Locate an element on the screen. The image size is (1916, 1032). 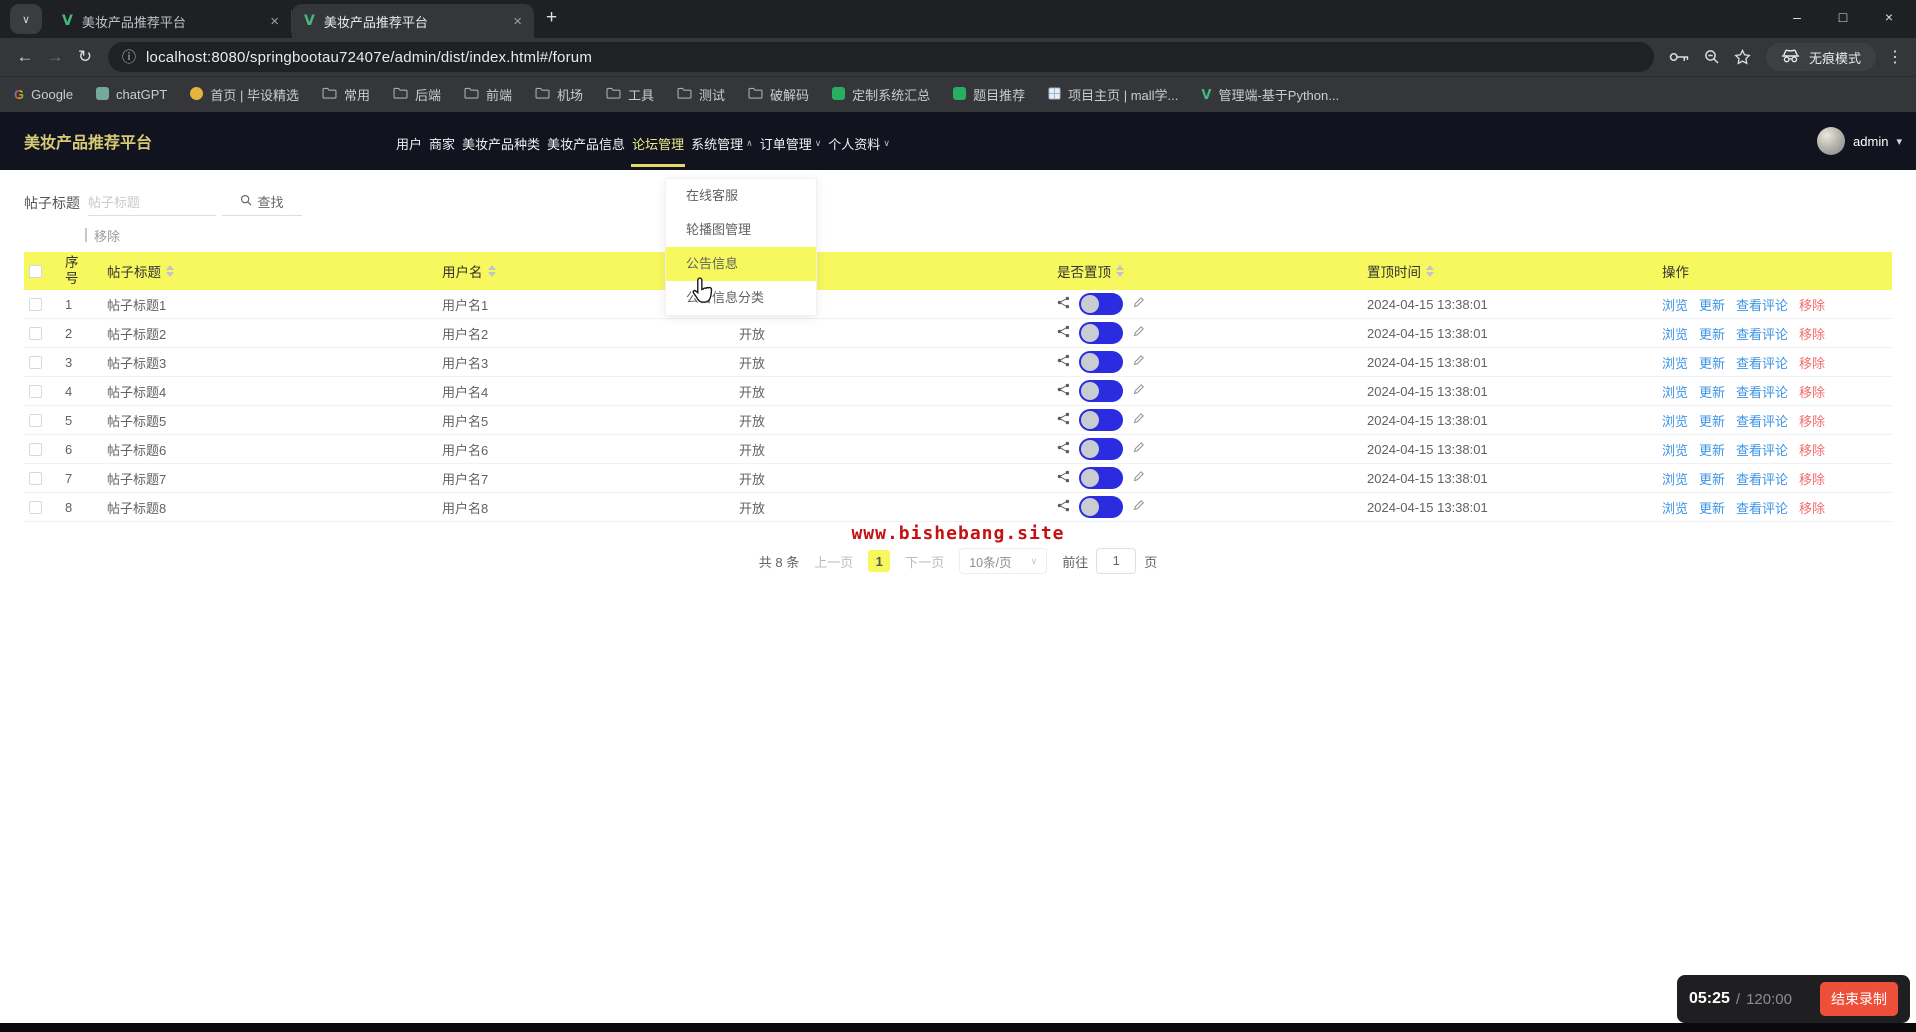
nav-item-7: 个人资料 ∨ is located at coordinates (859, 145).